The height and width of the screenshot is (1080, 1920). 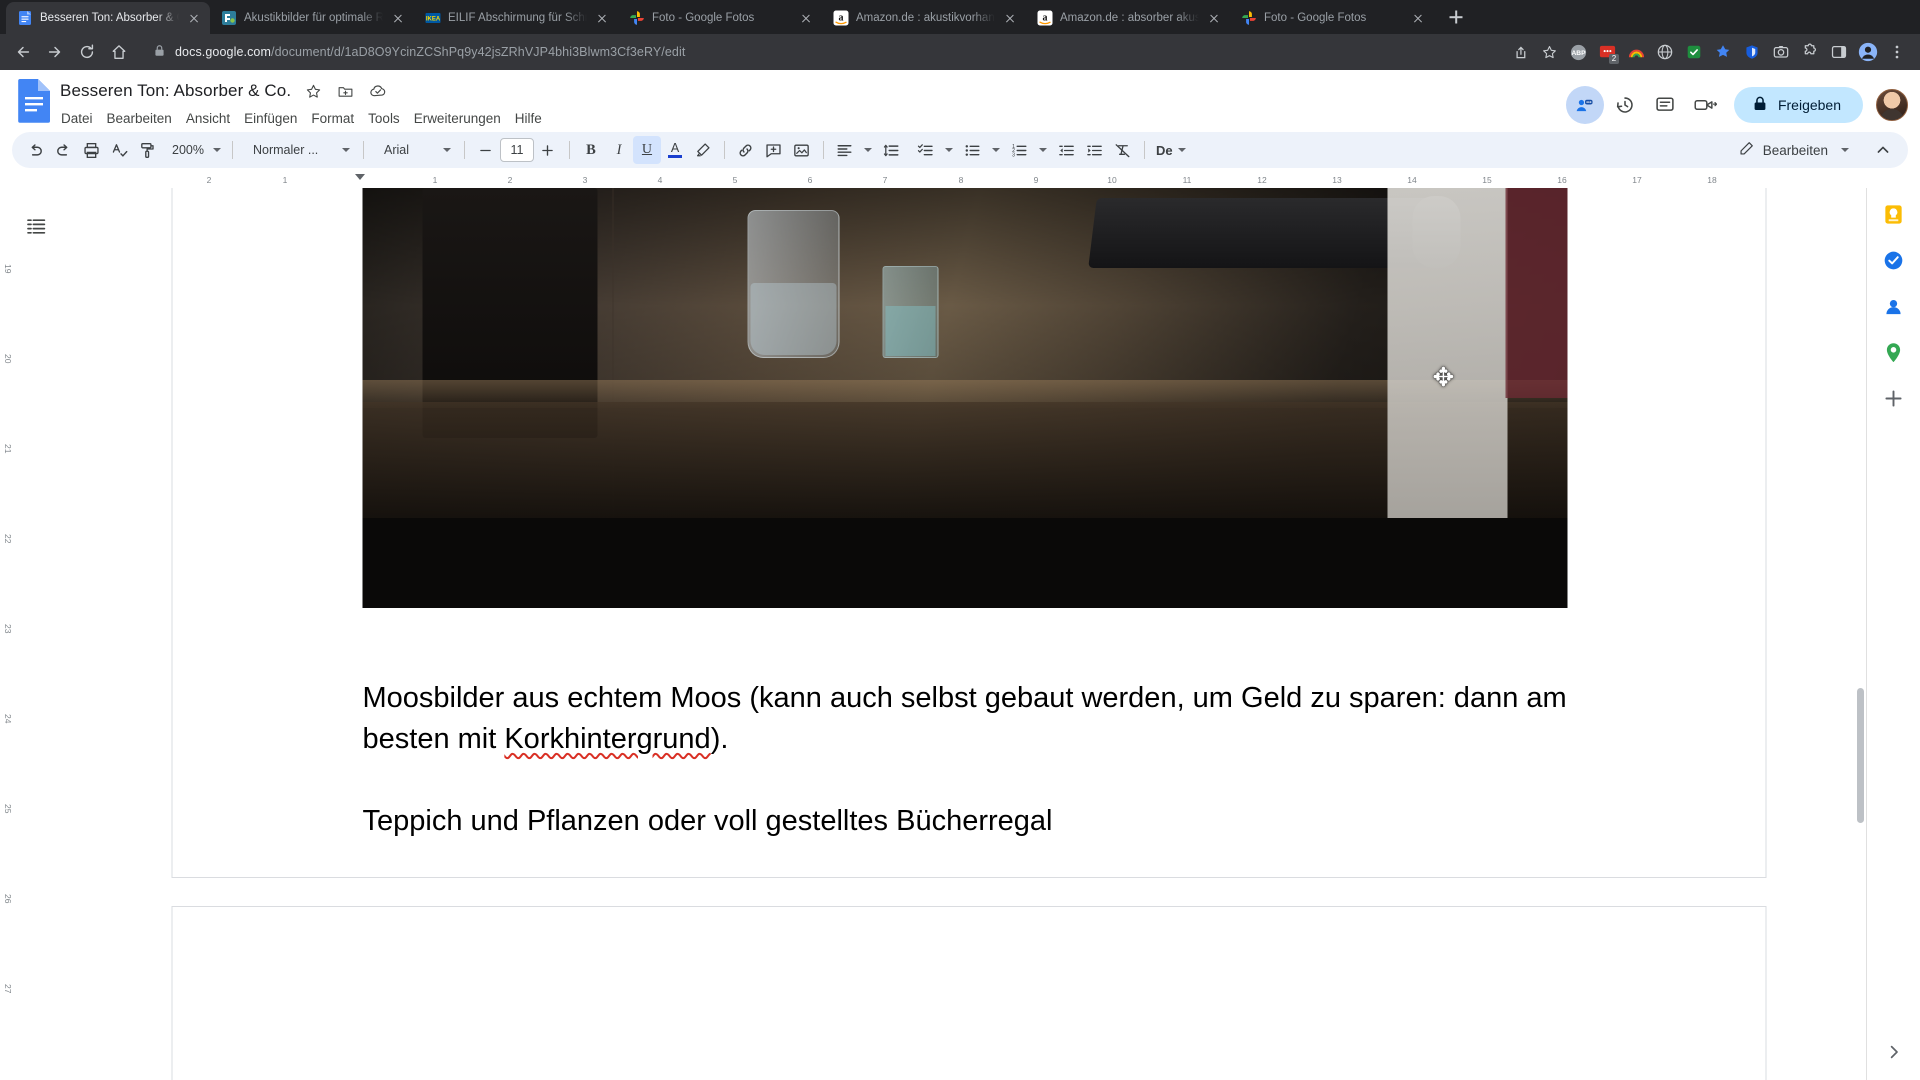 I want to click on present-camera-icon, so click(x=1705, y=105).